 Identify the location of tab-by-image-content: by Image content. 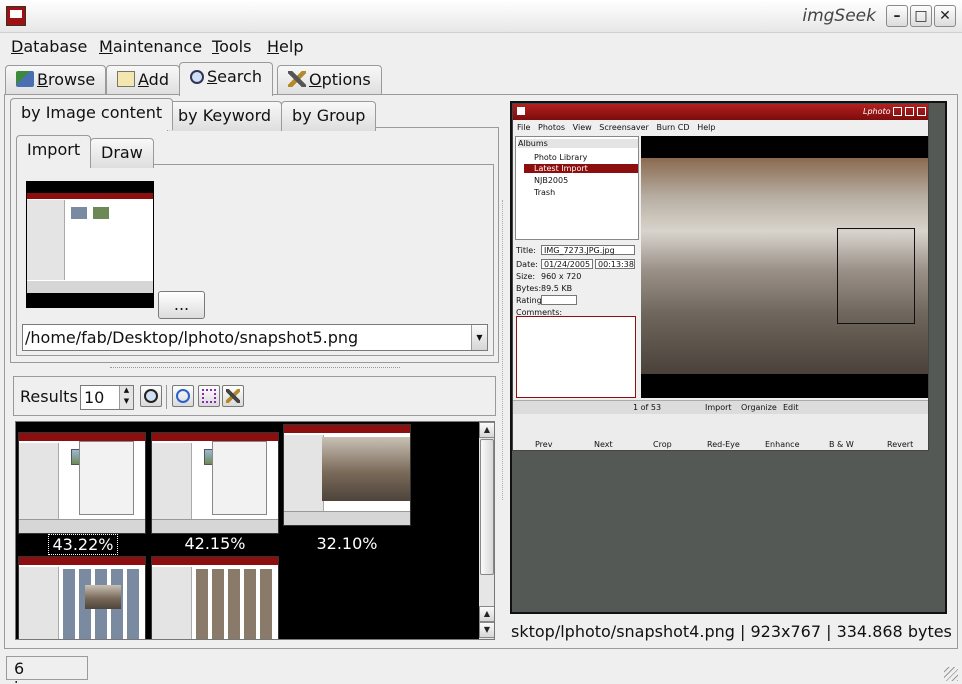
(92, 114).